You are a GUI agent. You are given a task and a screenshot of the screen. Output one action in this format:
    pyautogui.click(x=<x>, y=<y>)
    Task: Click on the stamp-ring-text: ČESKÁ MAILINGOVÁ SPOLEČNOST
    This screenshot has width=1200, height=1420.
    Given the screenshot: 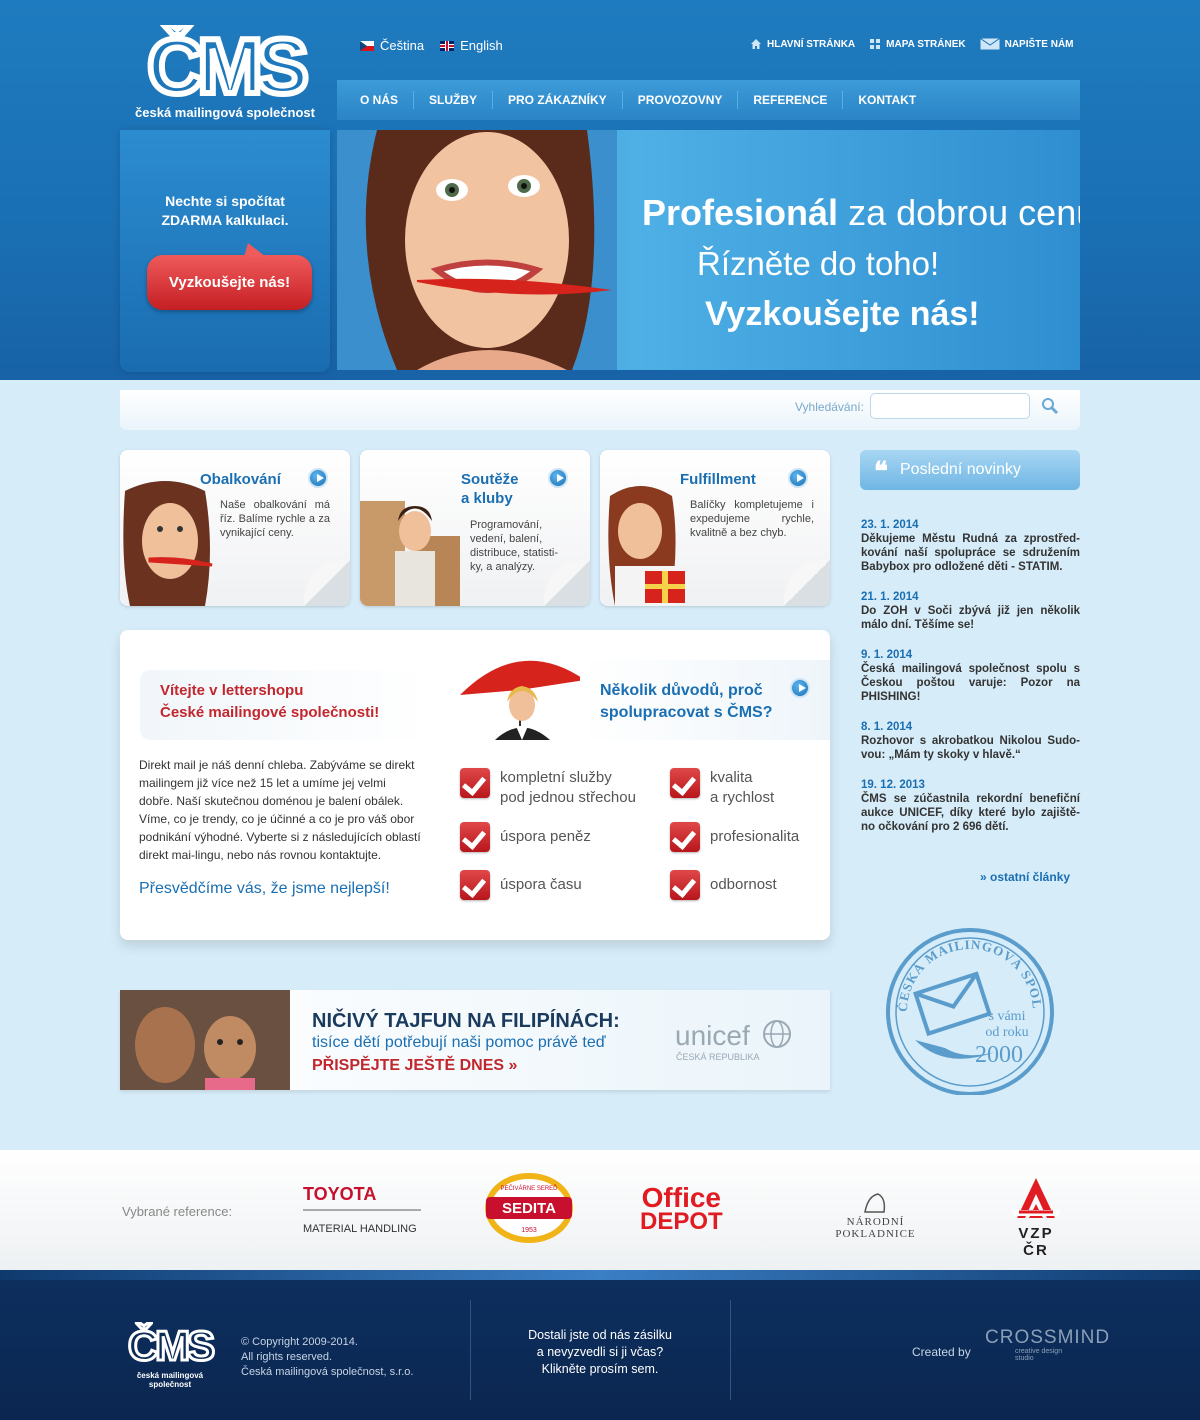 What is the action you would take?
    pyautogui.click(x=964, y=966)
    